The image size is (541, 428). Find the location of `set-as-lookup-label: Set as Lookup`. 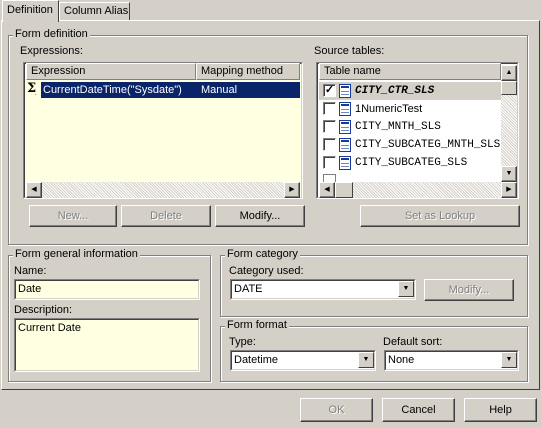

set-as-lookup-label: Set as Lookup is located at coordinates (440, 216).